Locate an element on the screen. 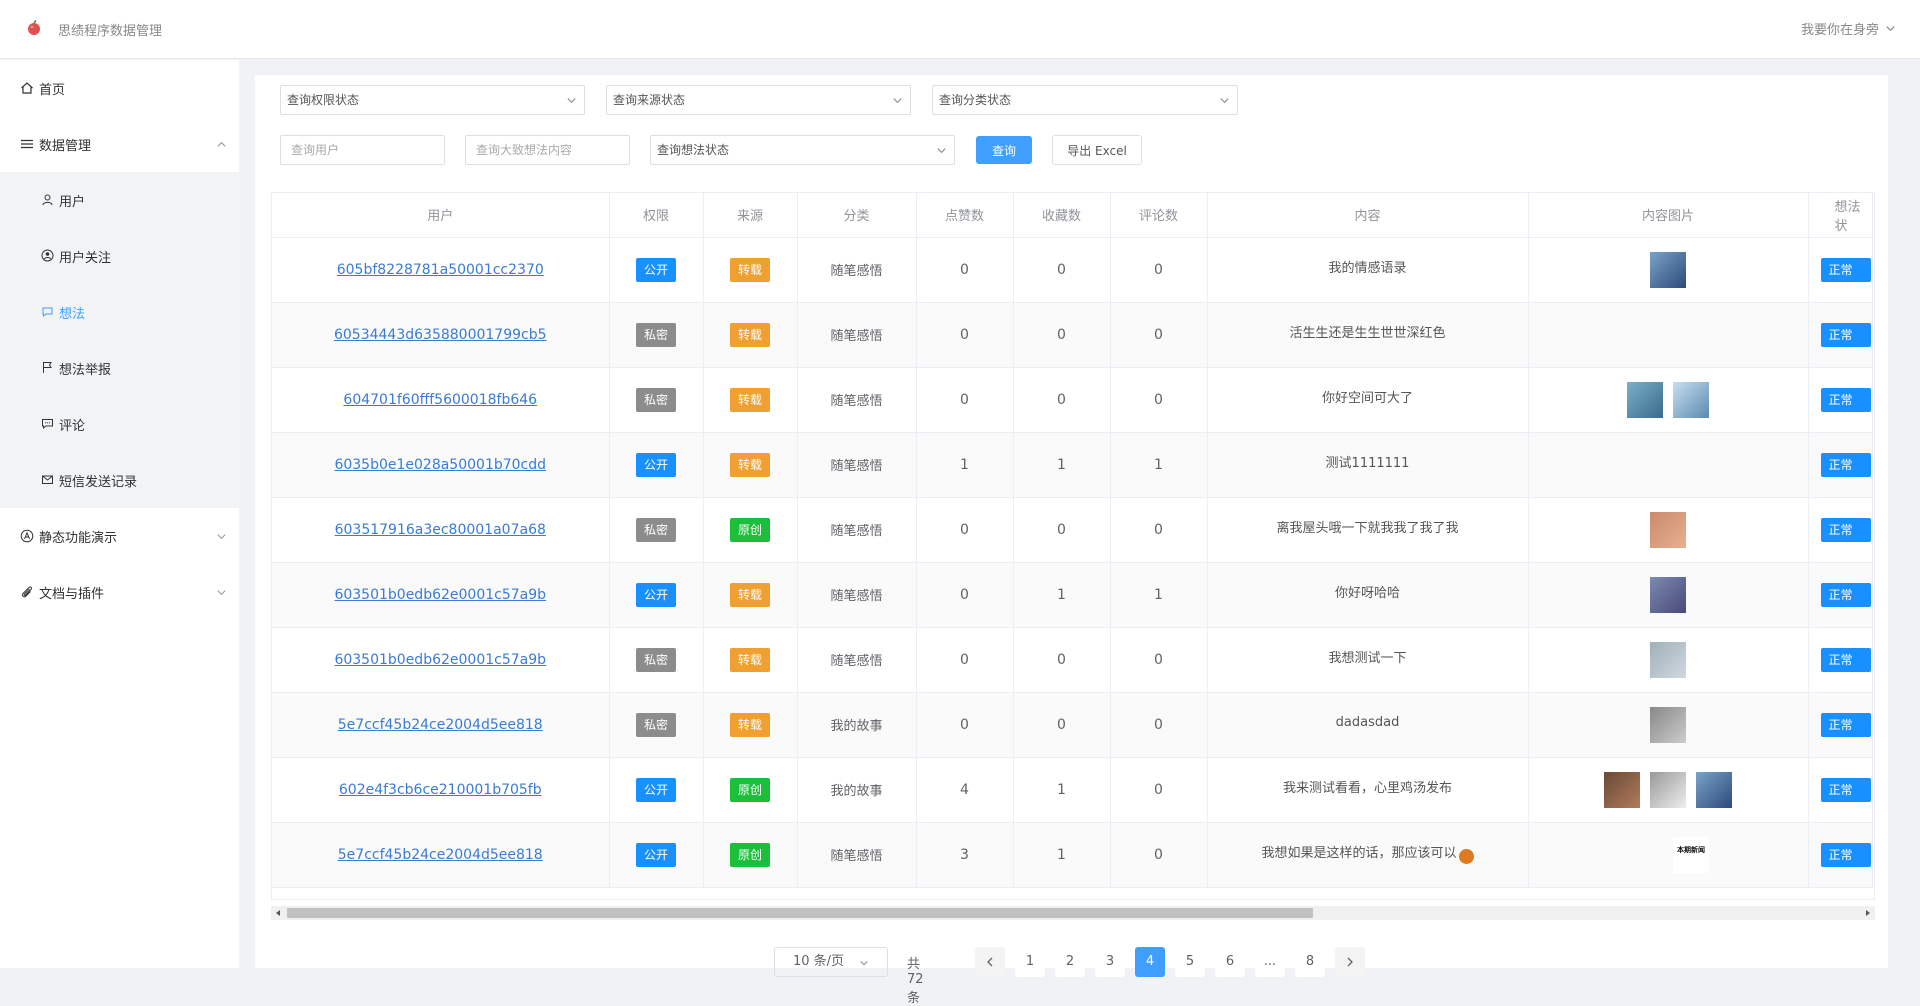  column-header-permission: 权限 is located at coordinates (656, 215).